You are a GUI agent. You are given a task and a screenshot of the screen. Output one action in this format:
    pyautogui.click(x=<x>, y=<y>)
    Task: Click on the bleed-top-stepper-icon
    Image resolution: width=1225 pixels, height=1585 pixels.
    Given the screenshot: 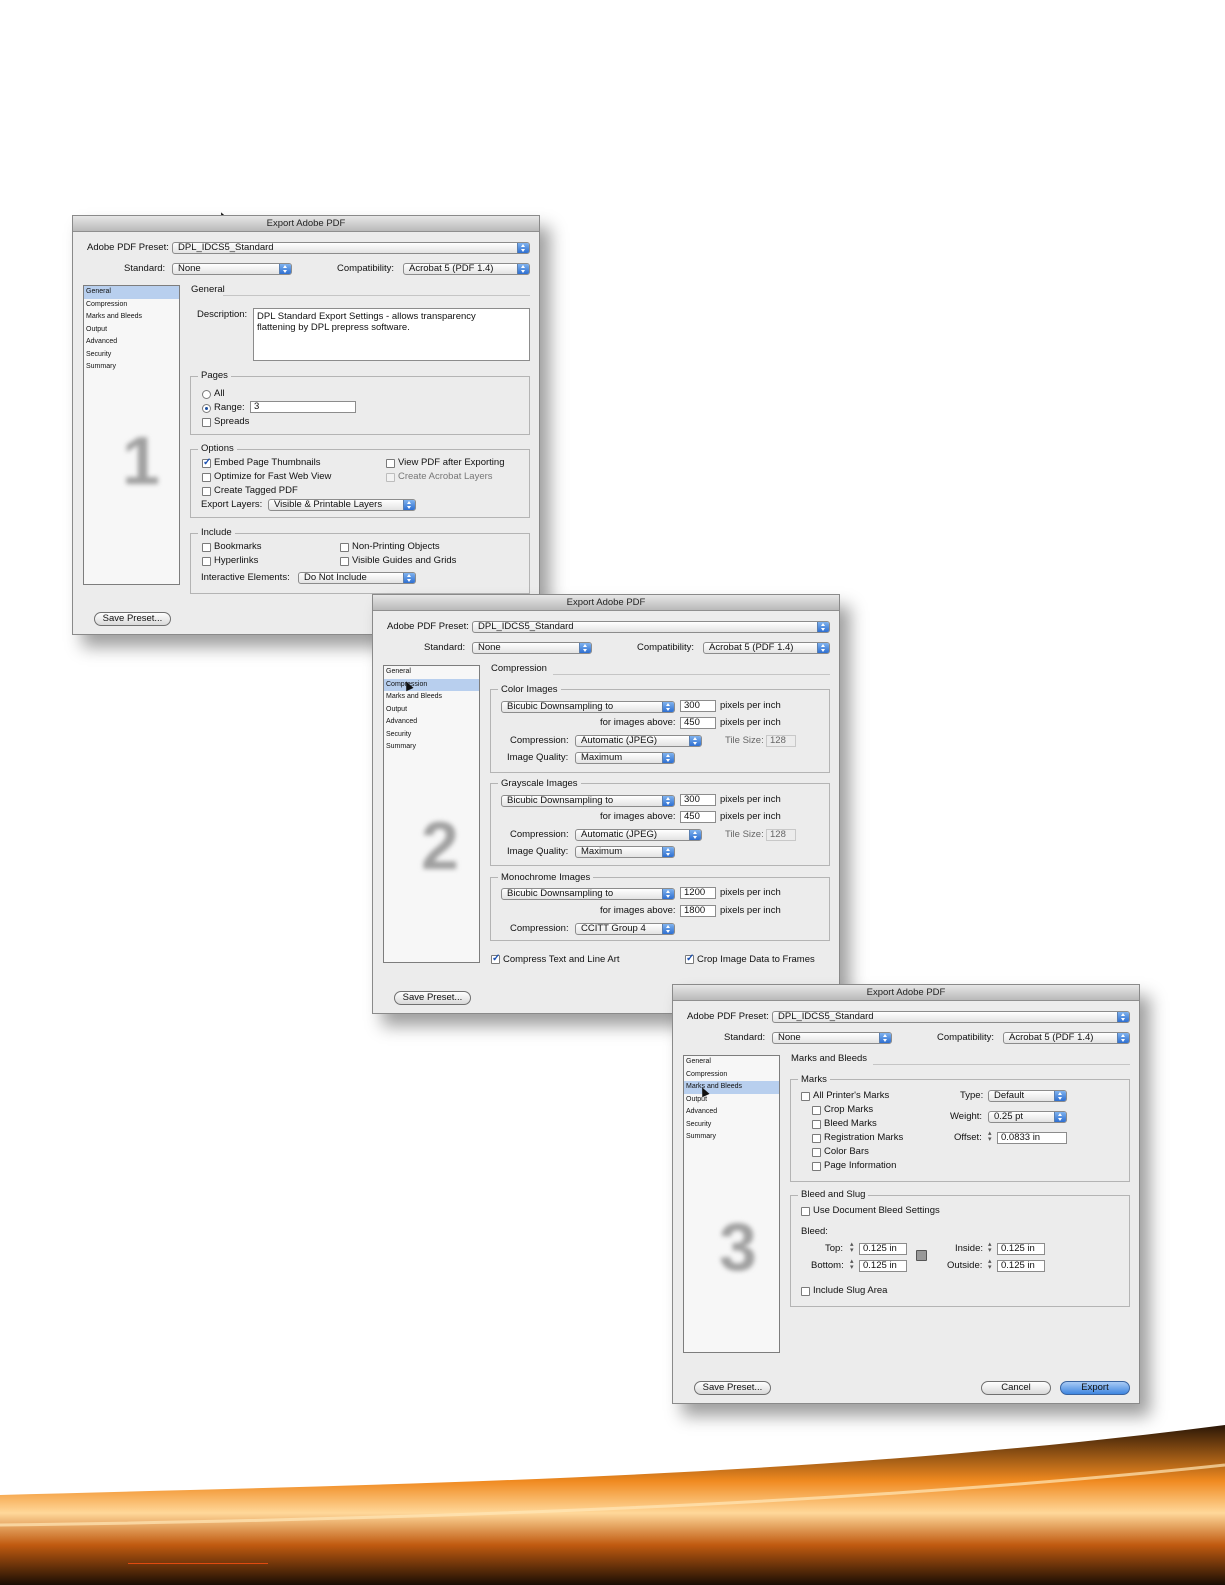 What is the action you would take?
    pyautogui.click(x=854, y=1247)
    